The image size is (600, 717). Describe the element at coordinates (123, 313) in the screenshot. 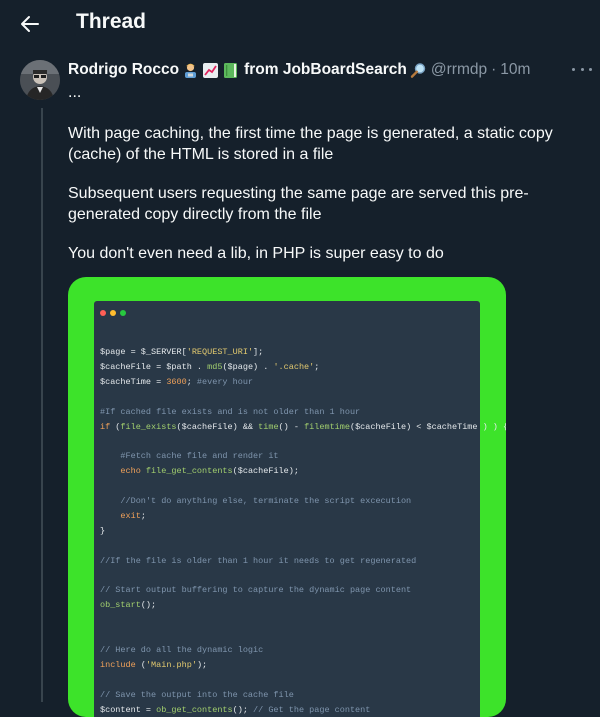

I see `window-dot-green` at that location.